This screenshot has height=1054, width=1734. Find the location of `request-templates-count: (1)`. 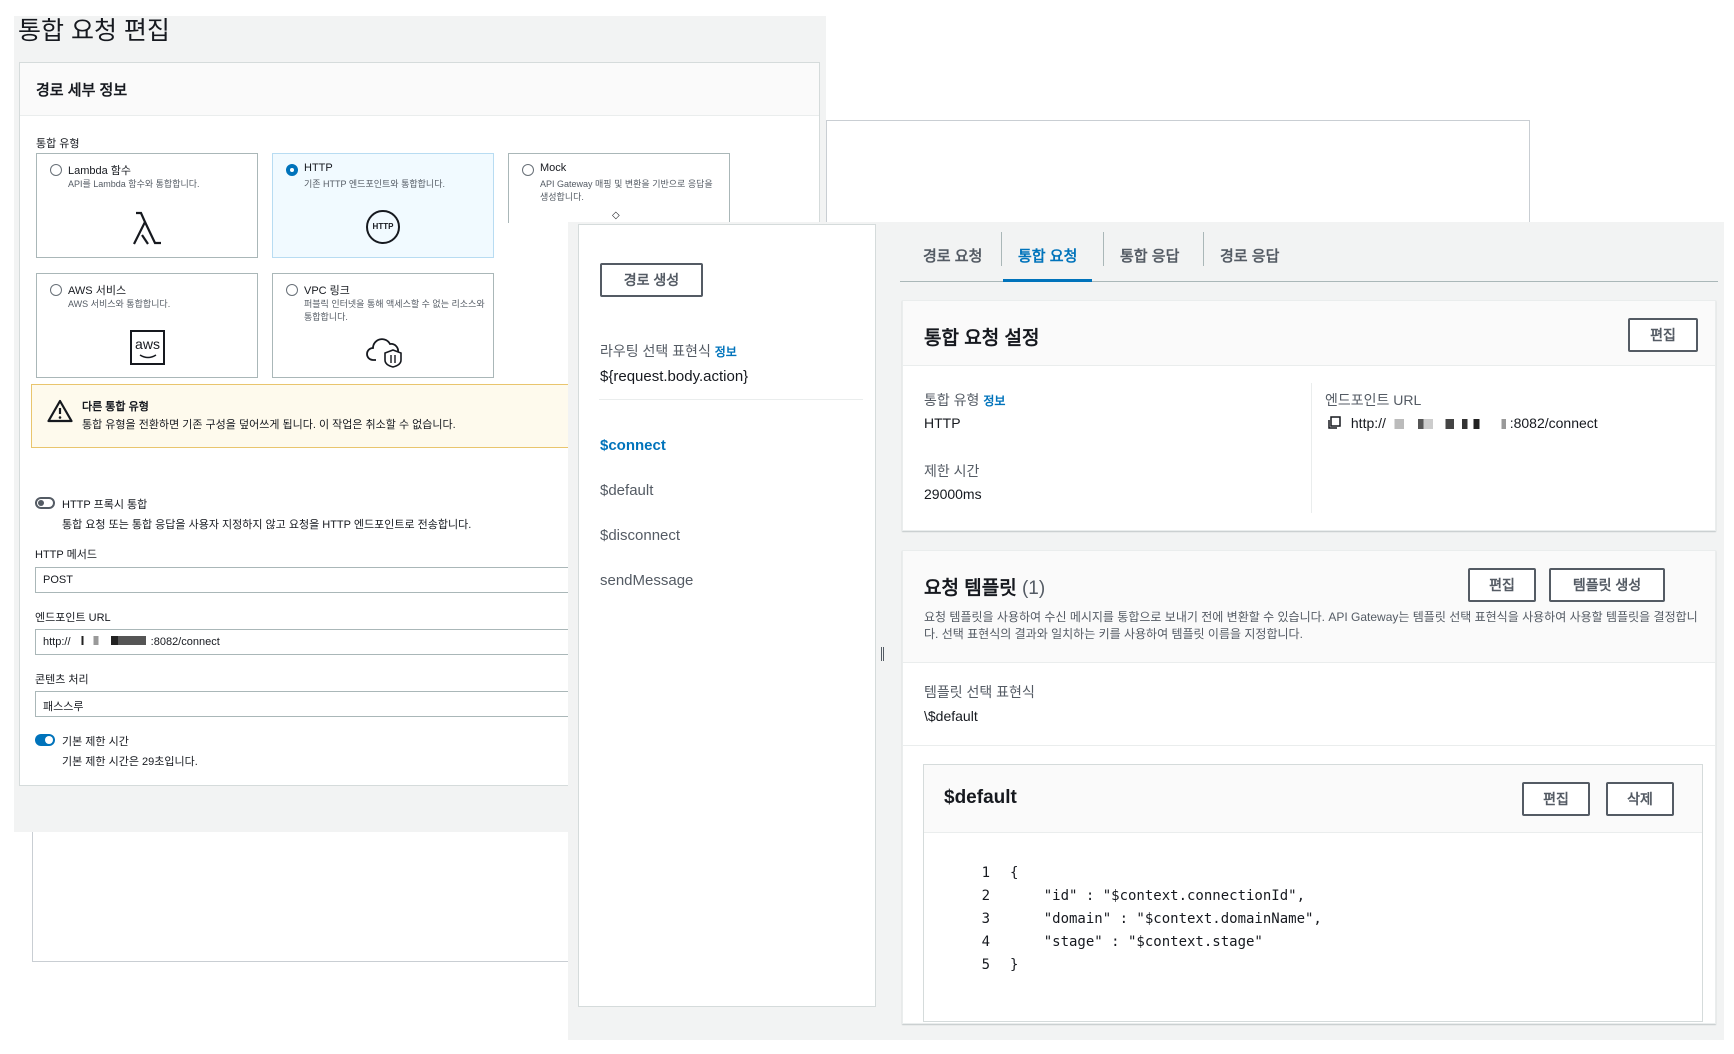

request-templates-count: (1) is located at coordinates (1033, 588).